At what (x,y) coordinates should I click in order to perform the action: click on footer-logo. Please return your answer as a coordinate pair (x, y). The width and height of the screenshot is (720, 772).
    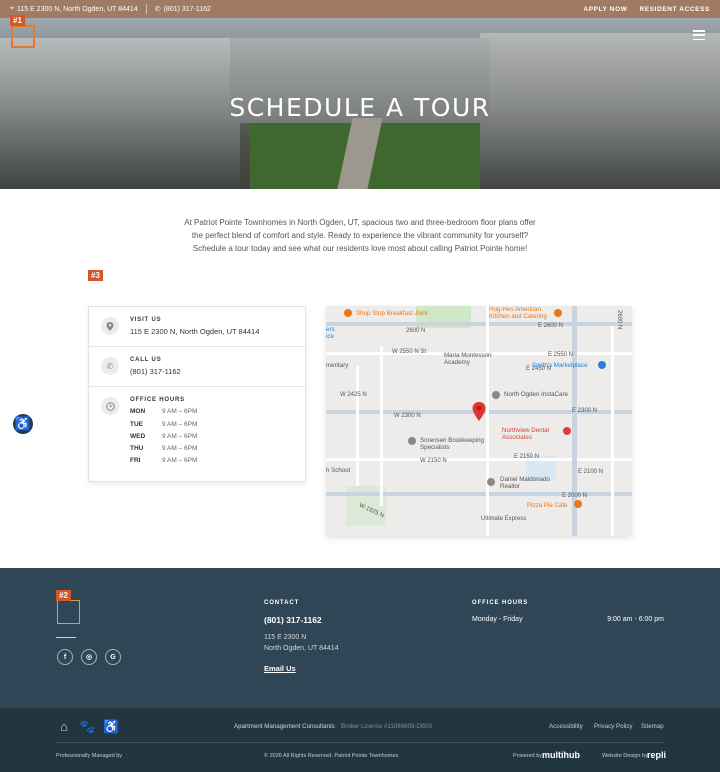
    Looking at the image, I should click on (68, 612).